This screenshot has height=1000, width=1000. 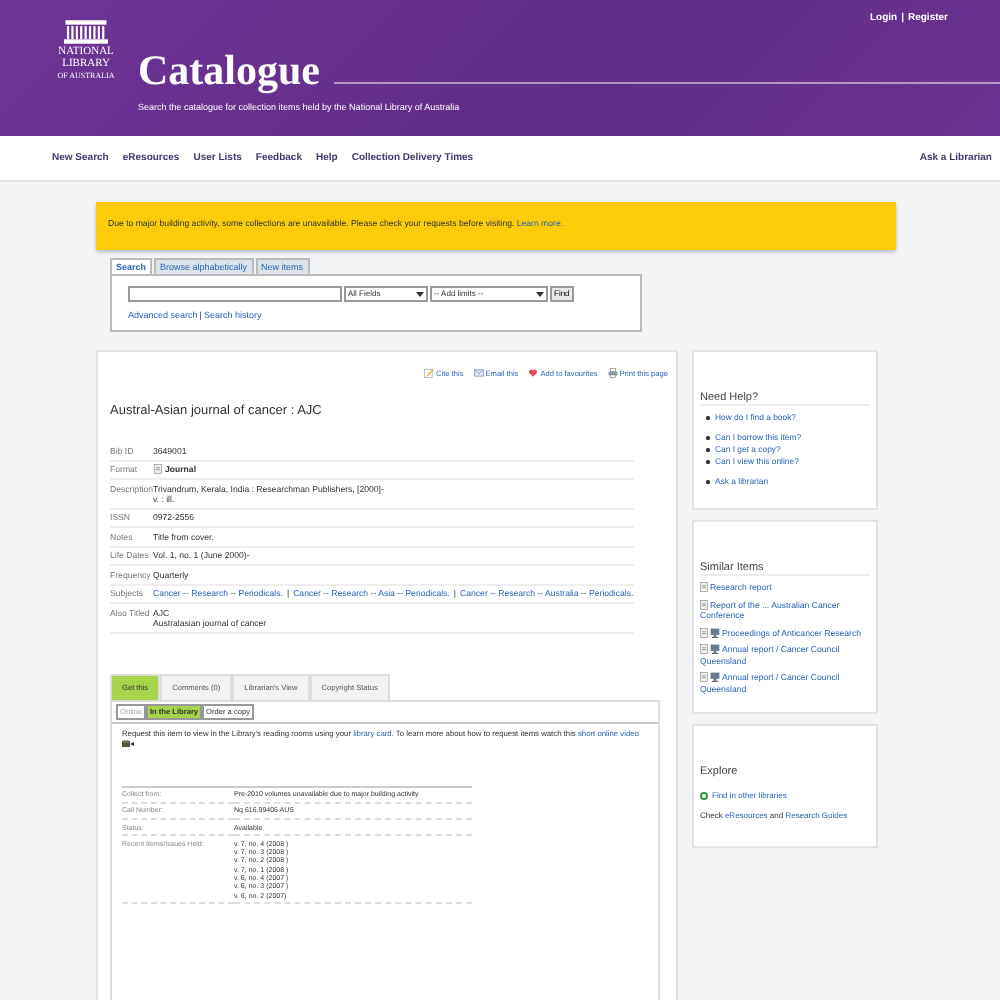 What do you see at coordinates (230, 70) in the screenshot?
I see `page-title: Catalogue` at bounding box center [230, 70].